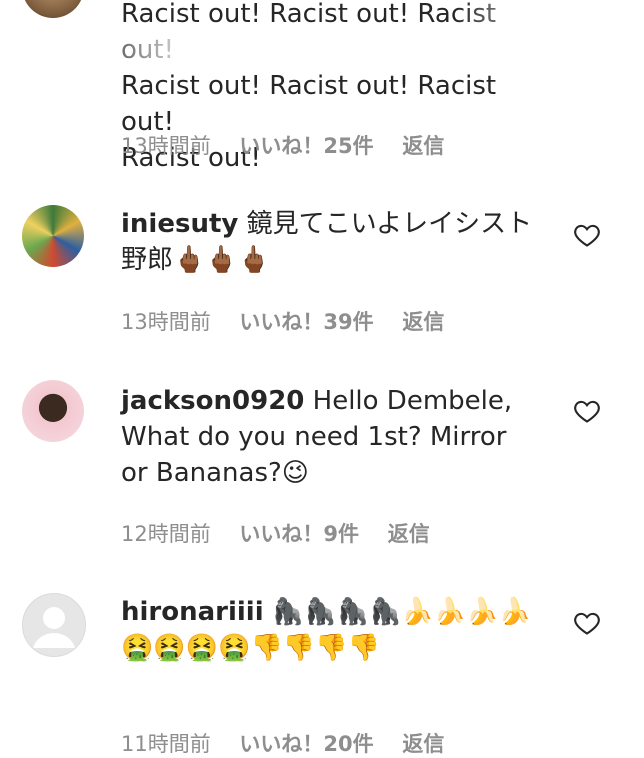 This screenshot has width=644, height=758. What do you see at coordinates (212, 401) in the screenshot?
I see `comment-username: jackson0920` at bounding box center [212, 401].